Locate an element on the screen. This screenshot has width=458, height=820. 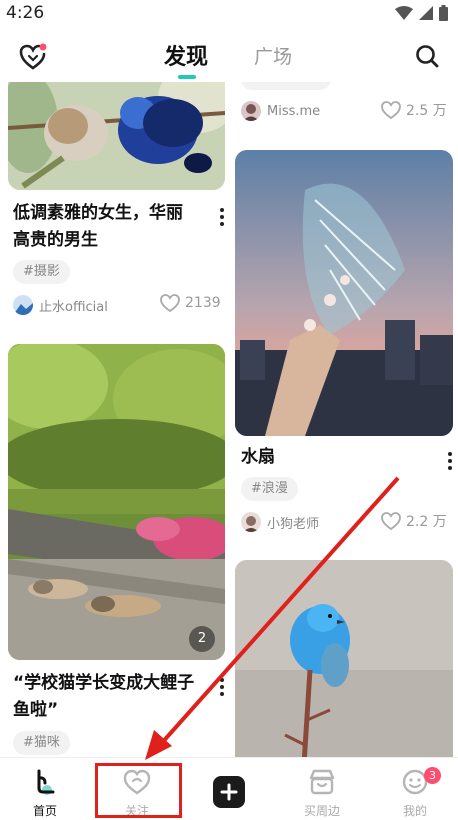
author-name: 小狗老师 is located at coordinates (293, 524).